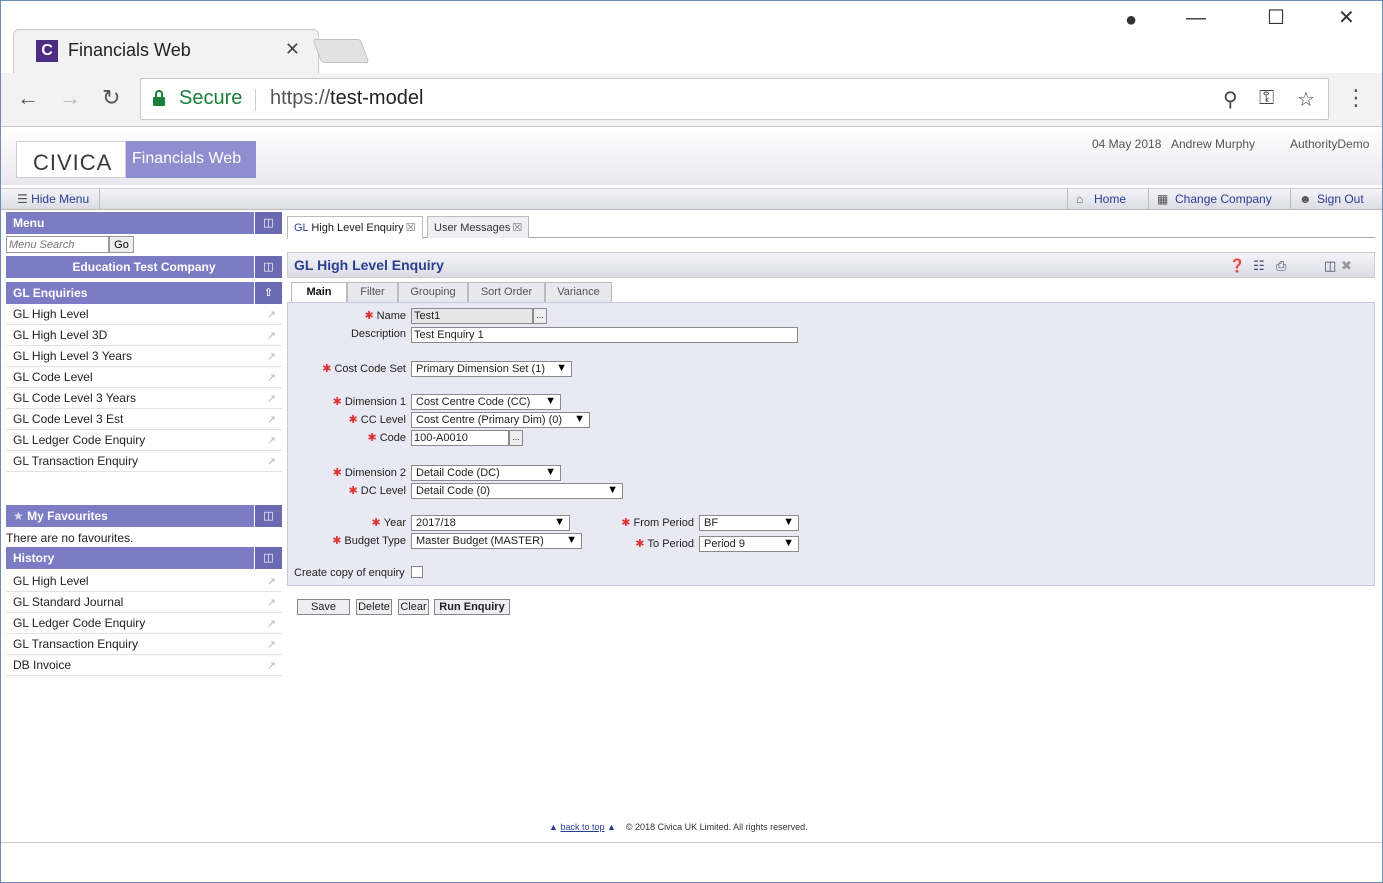 The height and width of the screenshot is (883, 1383). I want to click on tab-gl-high-level-enquiry: GL High Level Enquiry ☒, so click(355, 227).